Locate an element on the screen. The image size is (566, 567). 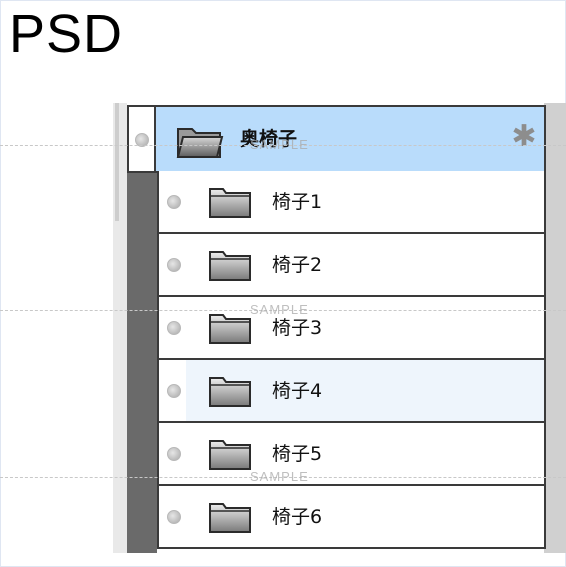
layer-content: 椅子4 is located at coordinates (365, 390).